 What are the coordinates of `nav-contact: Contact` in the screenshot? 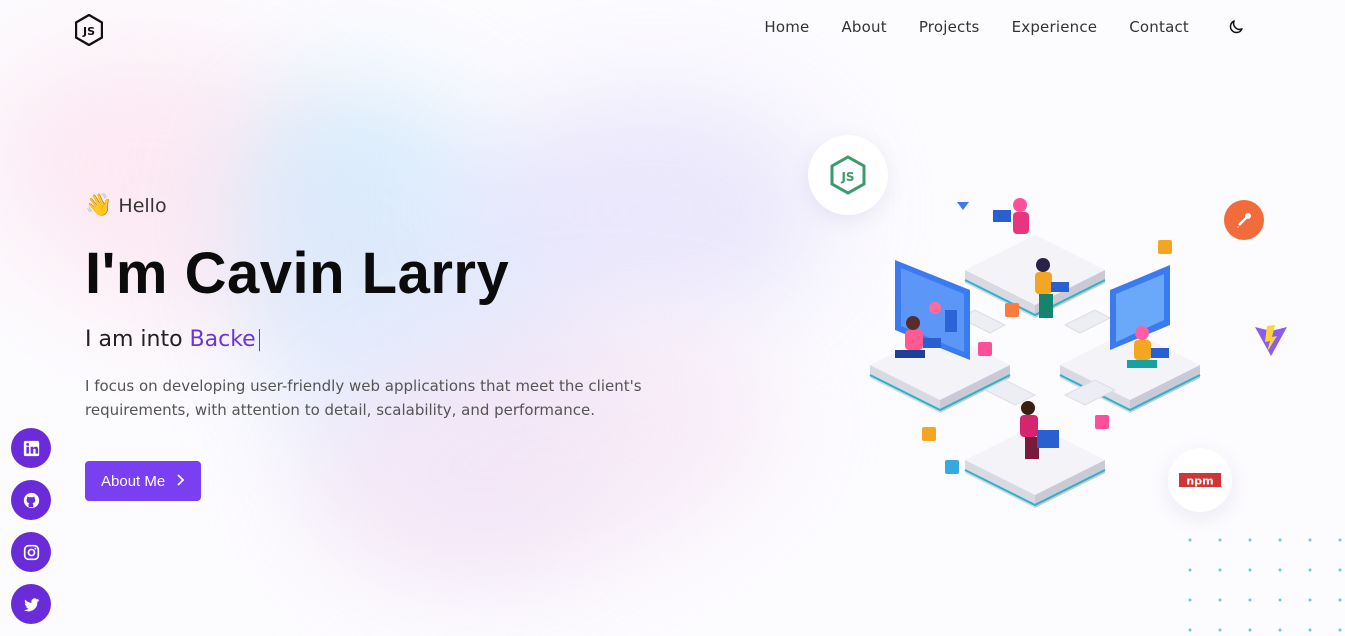 It's located at (1159, 27).